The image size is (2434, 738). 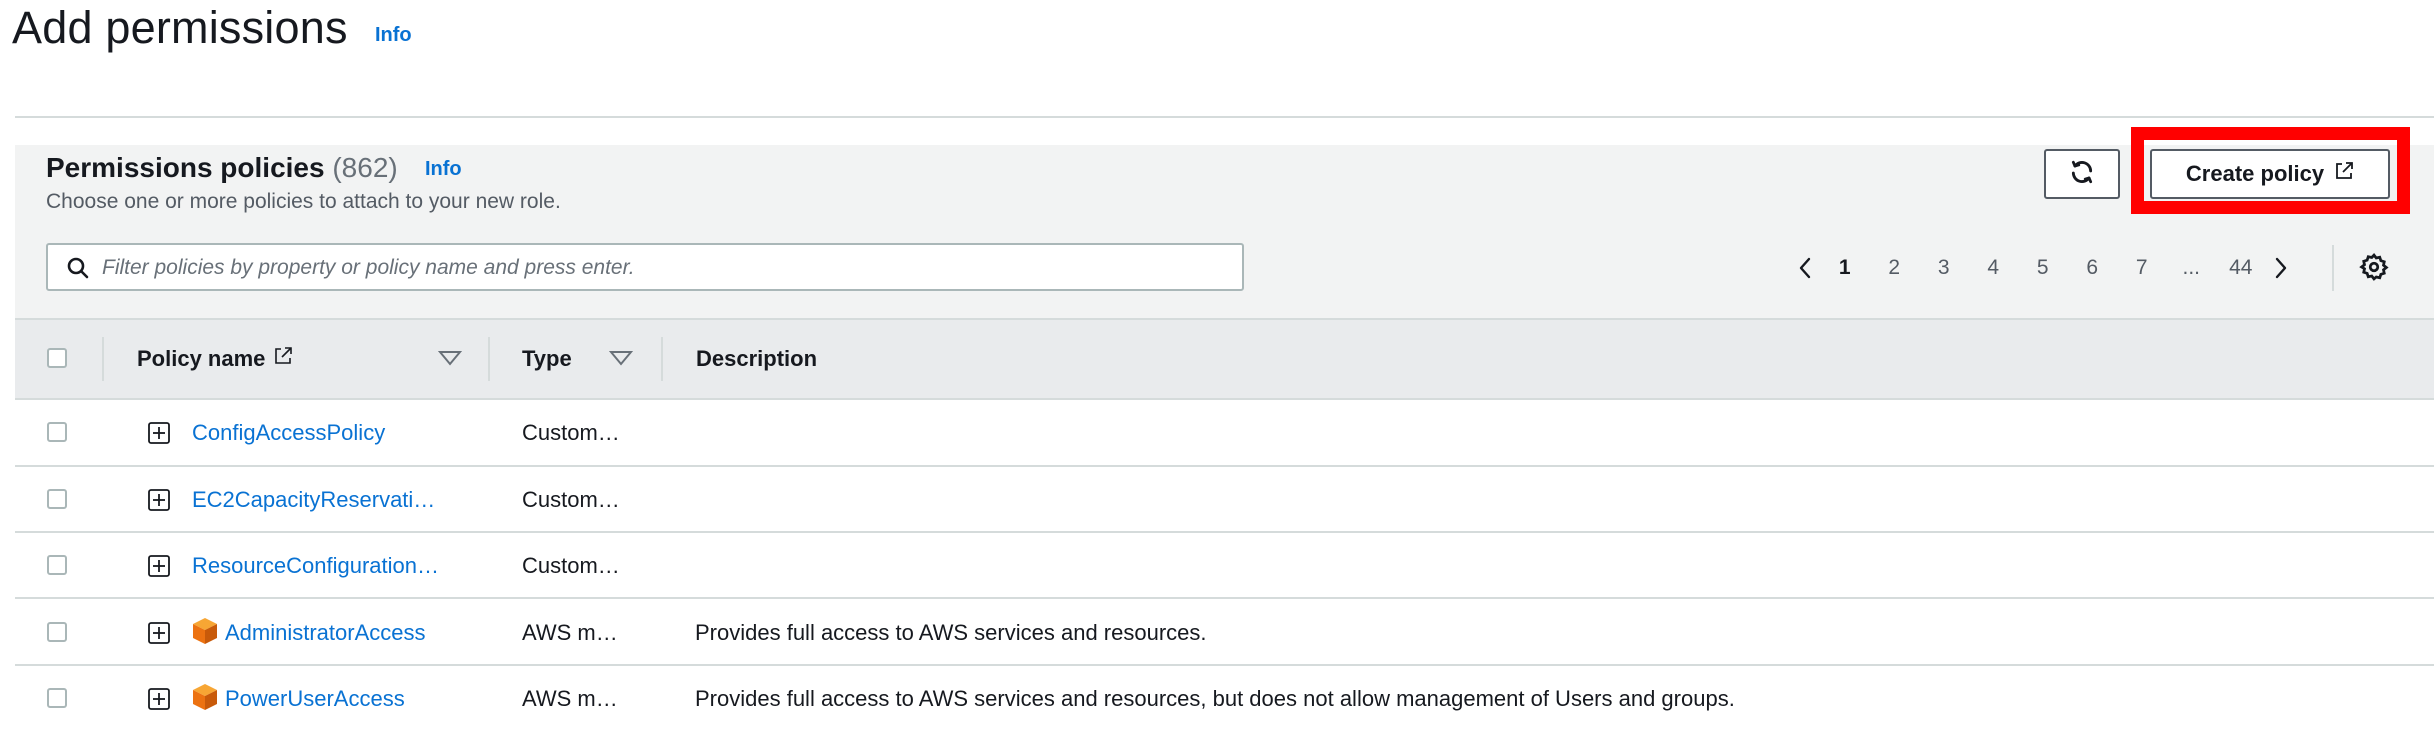 What do you see at coordinates (325, 633) in the screenshot?
I see `policy-name-link: AdministratorAccess` at bounding box center [325, 633].